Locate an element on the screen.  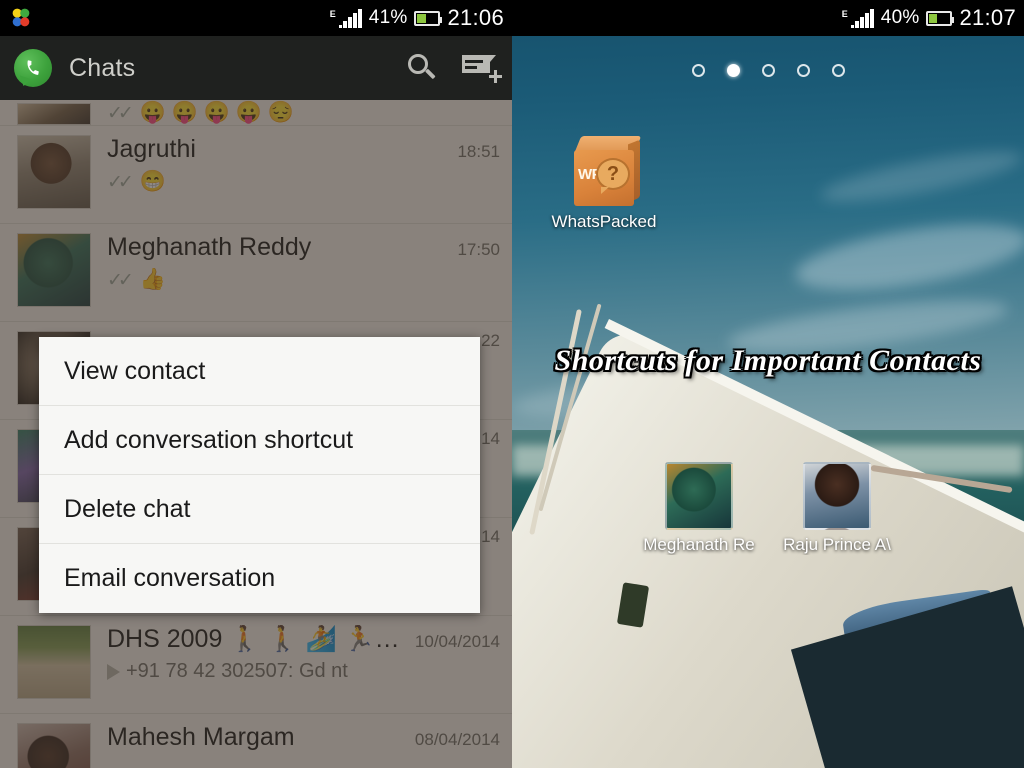
notification-area is located at coordinates (21, 18).